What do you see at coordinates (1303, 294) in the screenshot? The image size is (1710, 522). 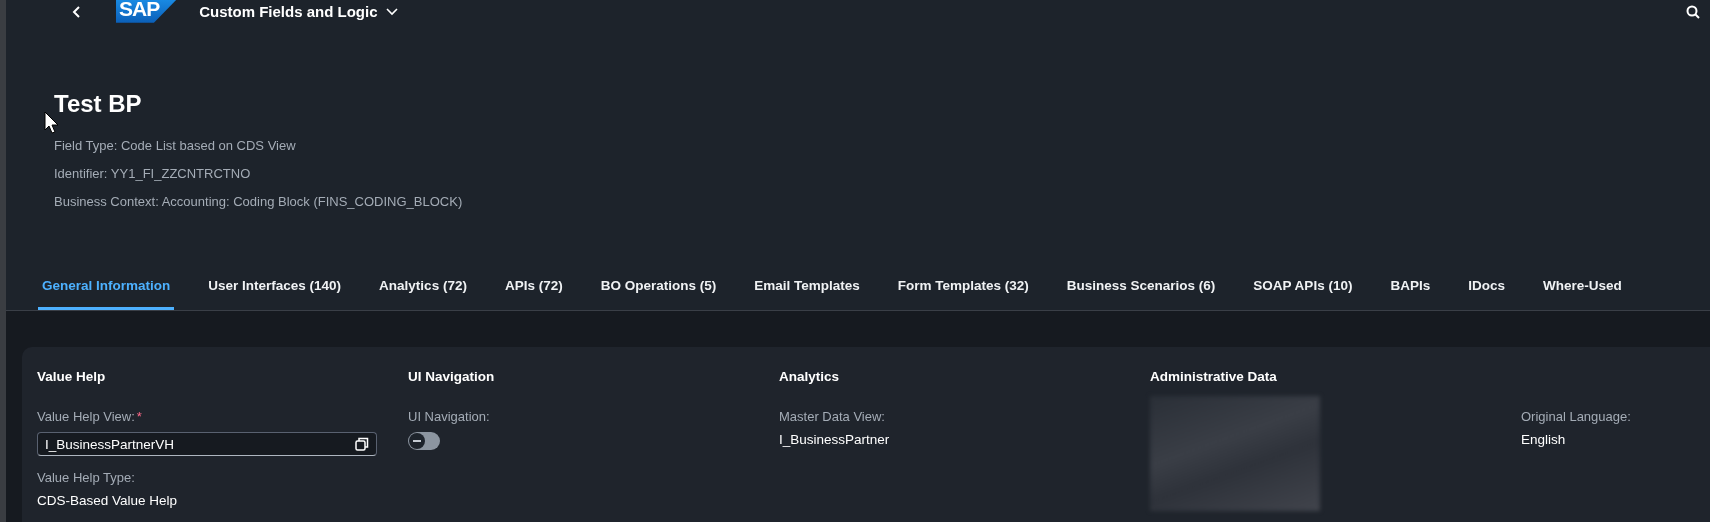 I see `tab: SOAP APIs (10)` at bounding box center [1303, 294].